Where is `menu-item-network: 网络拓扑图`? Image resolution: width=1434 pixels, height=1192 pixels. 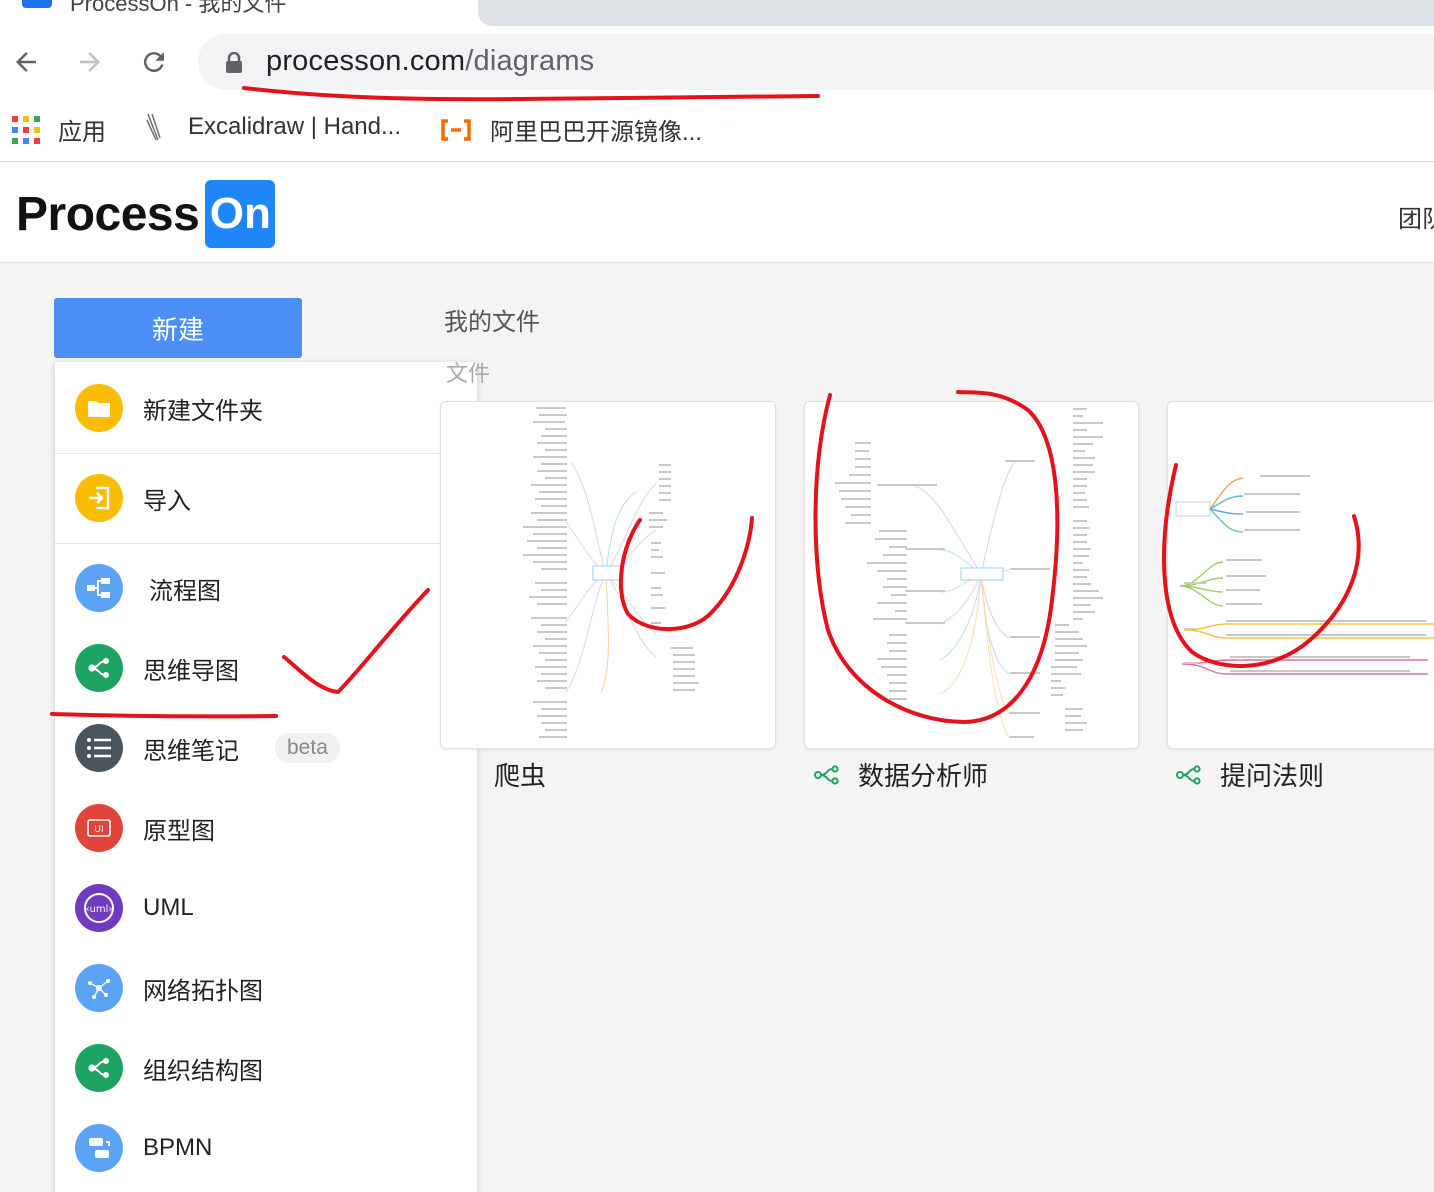 menu-item-network: 网络拓扑图 is located at coordinates (266, 988).